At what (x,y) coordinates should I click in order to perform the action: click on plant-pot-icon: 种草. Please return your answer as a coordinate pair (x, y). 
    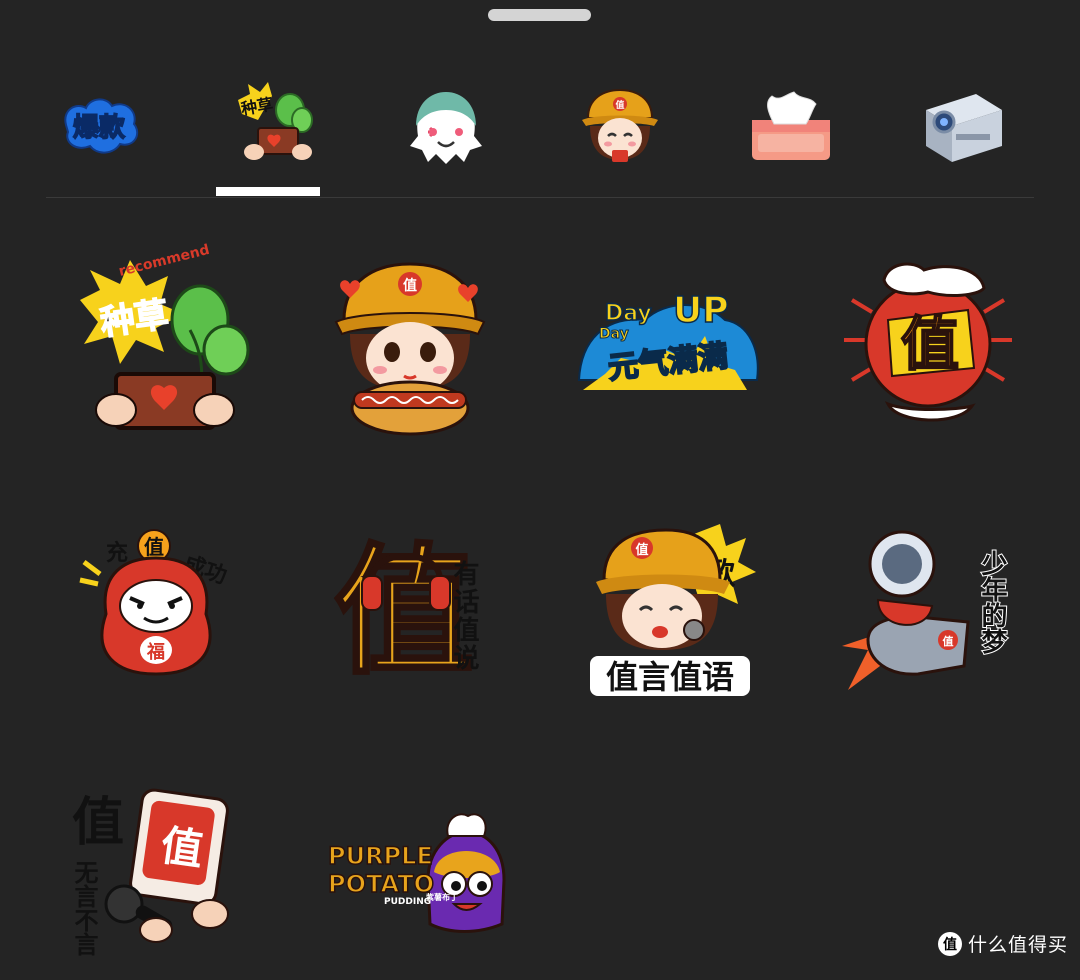
    Looking at the image, I should click on (275, 121).